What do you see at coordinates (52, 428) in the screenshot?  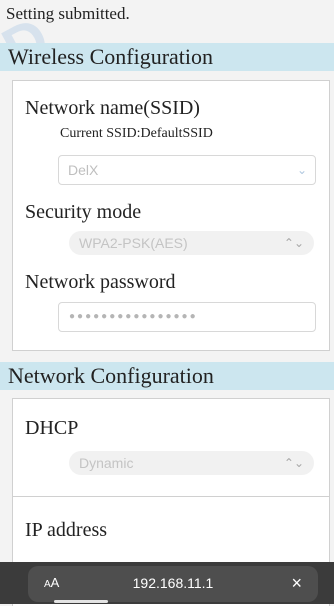 I see `dhcp-label: DHCP` at bounding box center [52, 428].